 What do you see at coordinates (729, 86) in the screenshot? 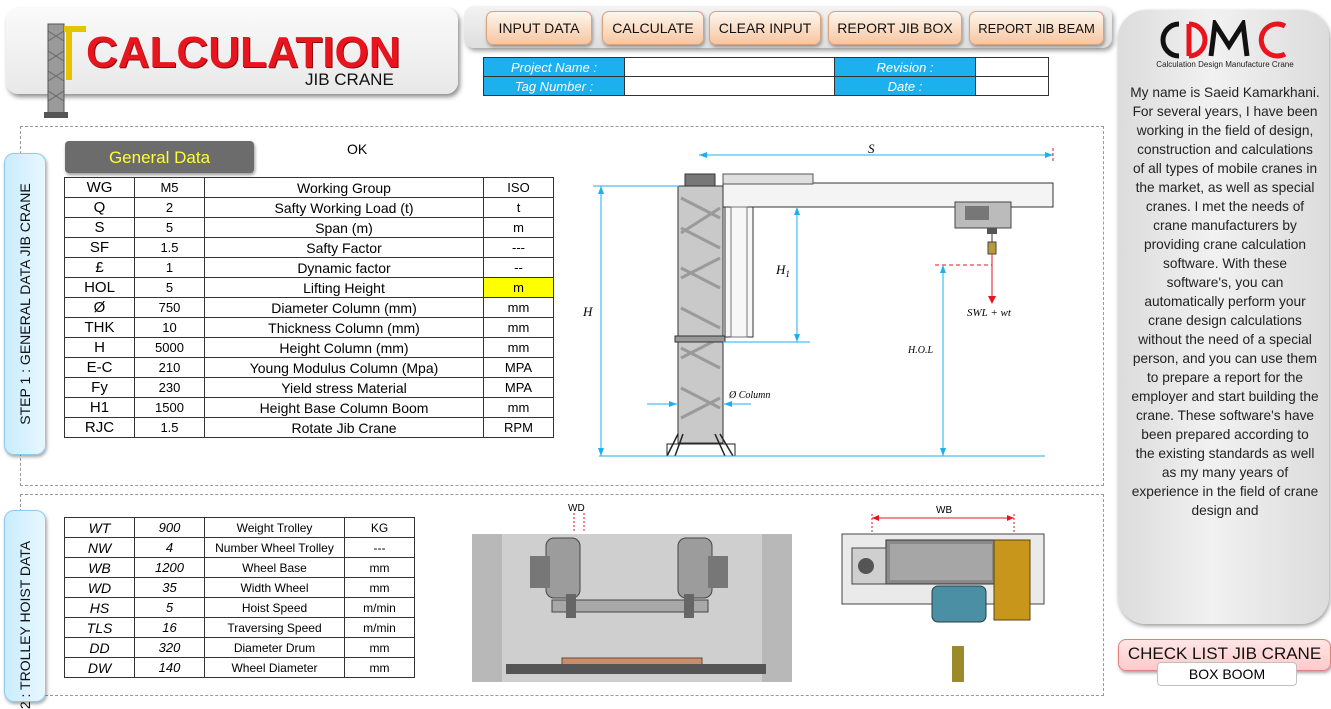
I see `tag-number-field` at bounding box center [729, 86].